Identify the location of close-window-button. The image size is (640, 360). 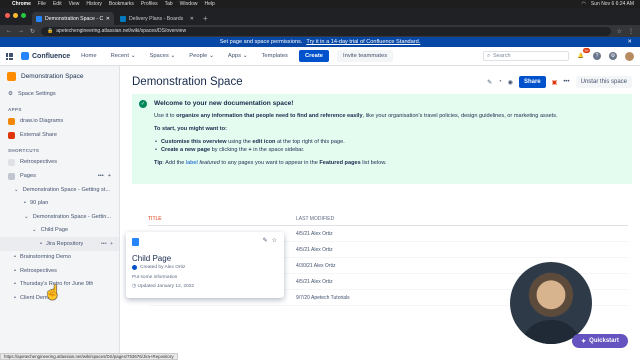
(7, 15).